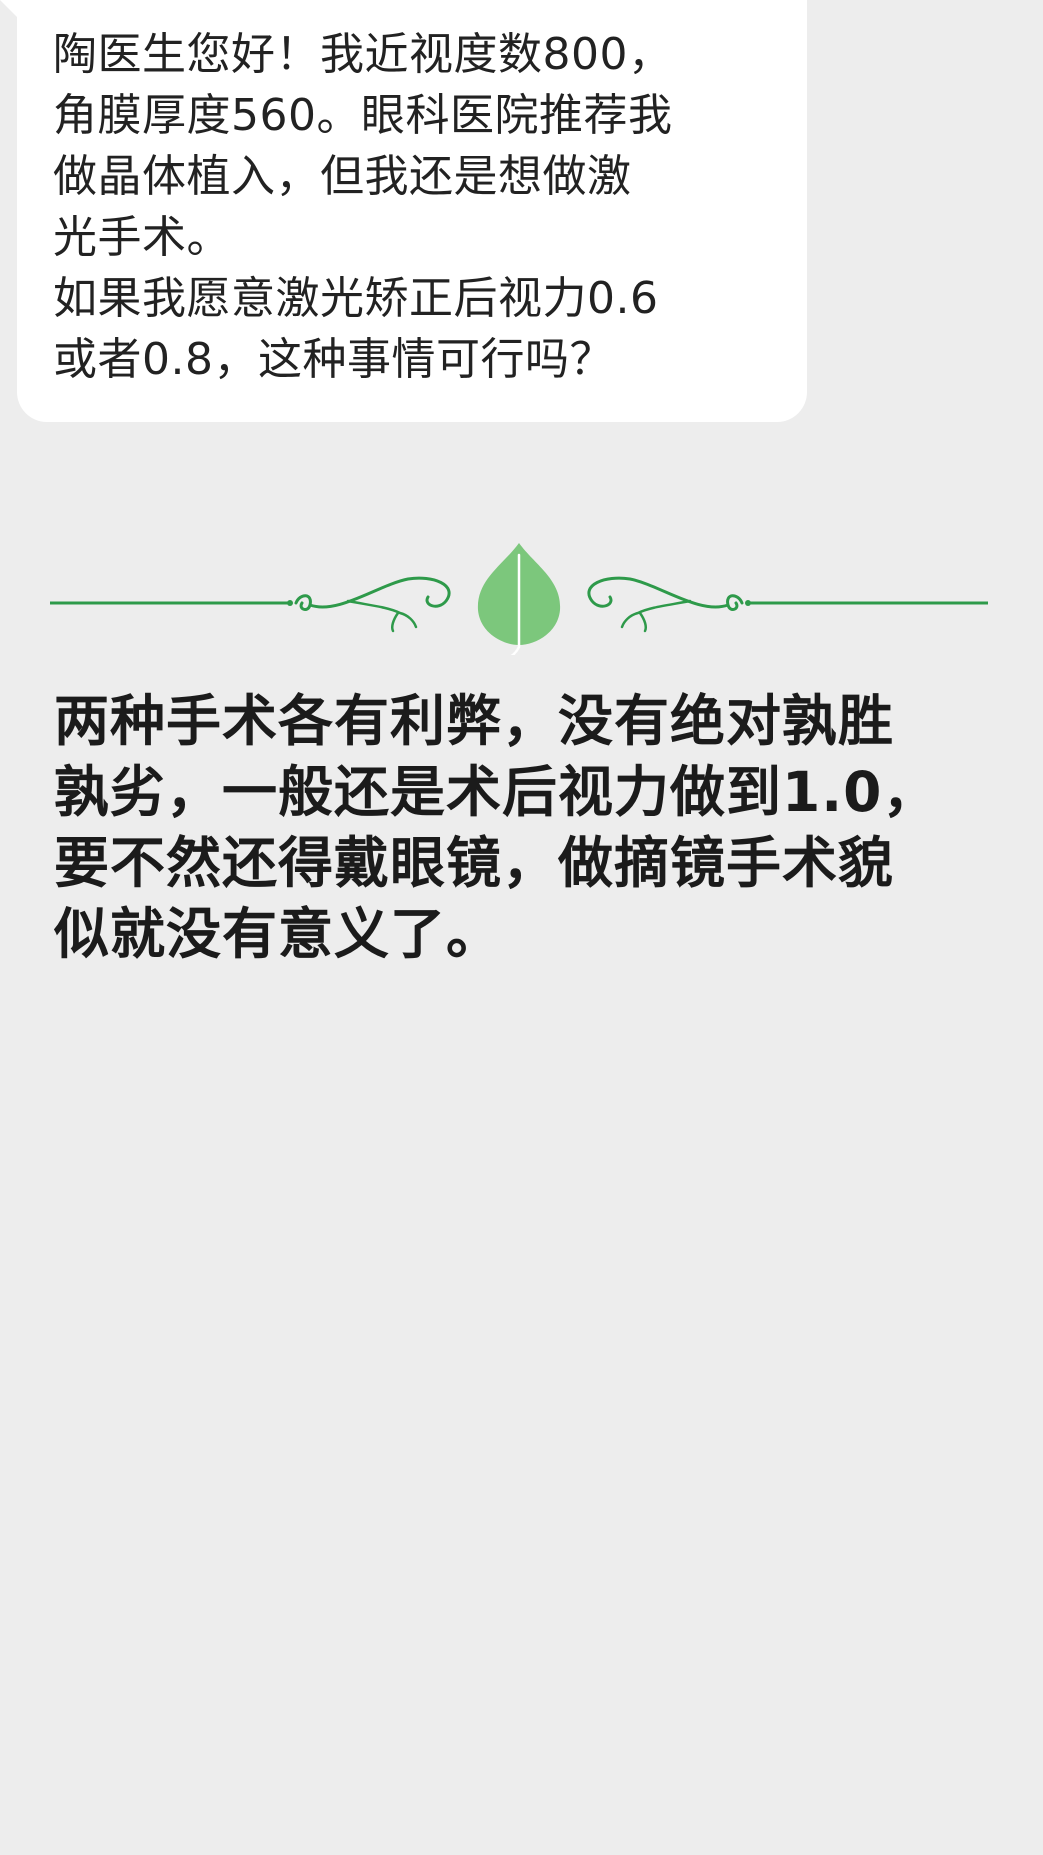 Image resolution: width=1043 pixels, height=1855 pixels. I want to click on leaf-icon, so click(519, 599).